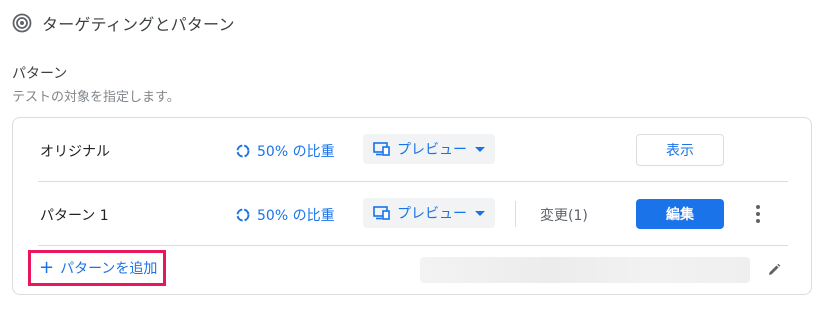 Image resolution: width=824 pixels, height=316 pixels. Describe the element at coordinates (47, 267) in the screenshot. I see `plus-icon: +` at that location.